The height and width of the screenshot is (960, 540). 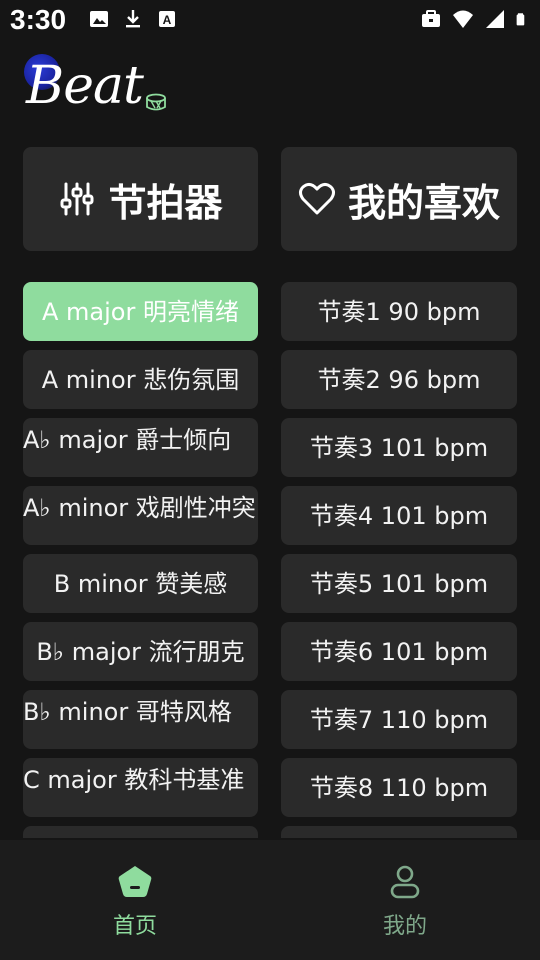 I want to click on key-item-c-major: C major 教科书基准, so click(x=140, y=787).